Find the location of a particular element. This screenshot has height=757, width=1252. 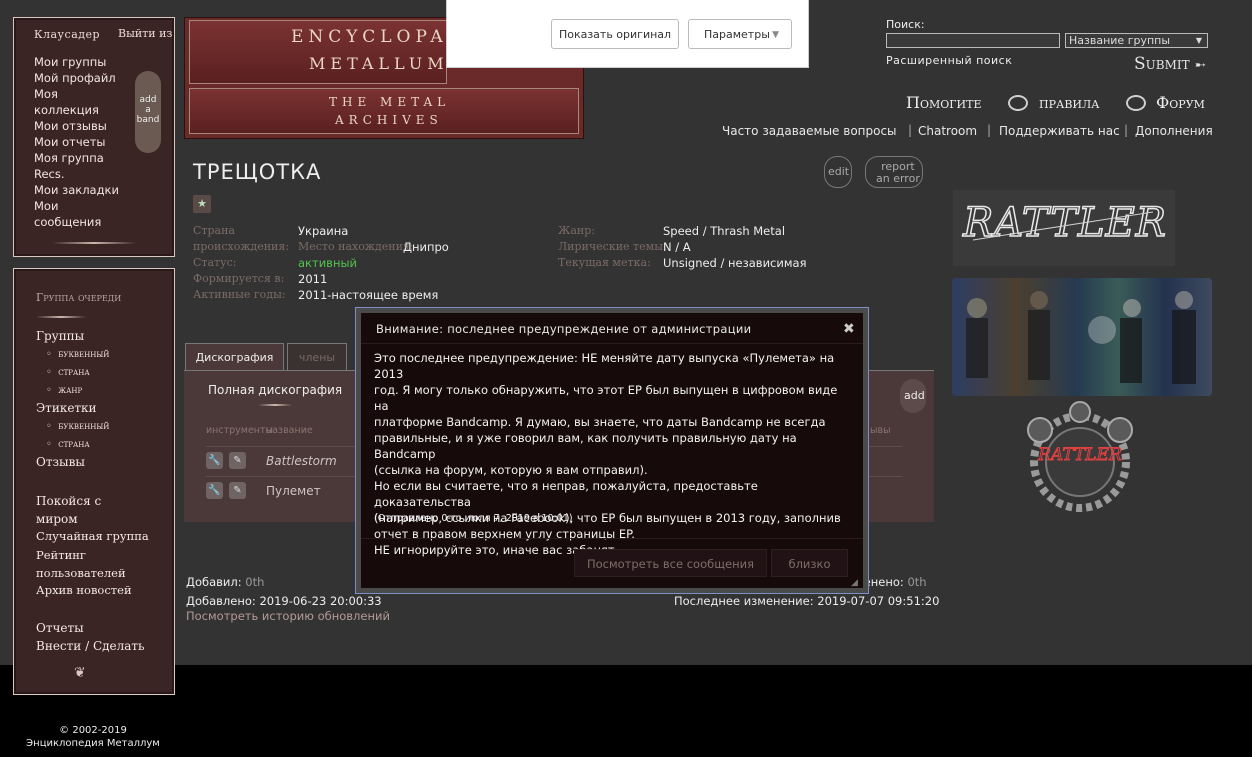

menu-my-reviews: Мои отзывы is located at coordinates (77, 126).